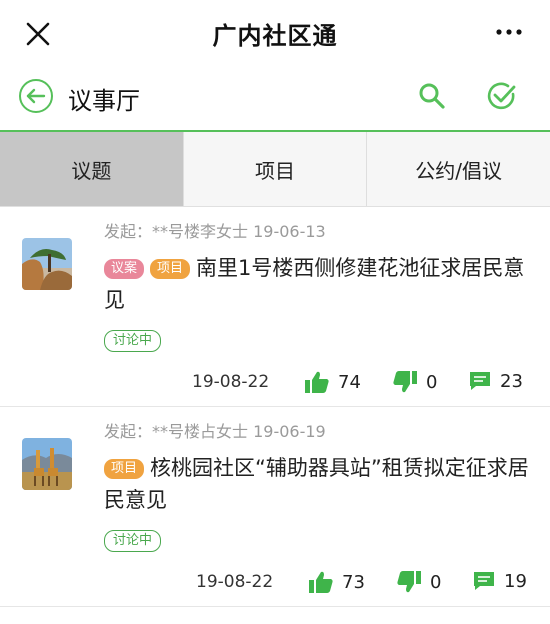 The image size is (550, 624). Describe the element at coordinates (316, 284) in the screenshot. I see `topic-title: 议案 项目 南里1号楼西侧修建花池征求居民意见` at that location.